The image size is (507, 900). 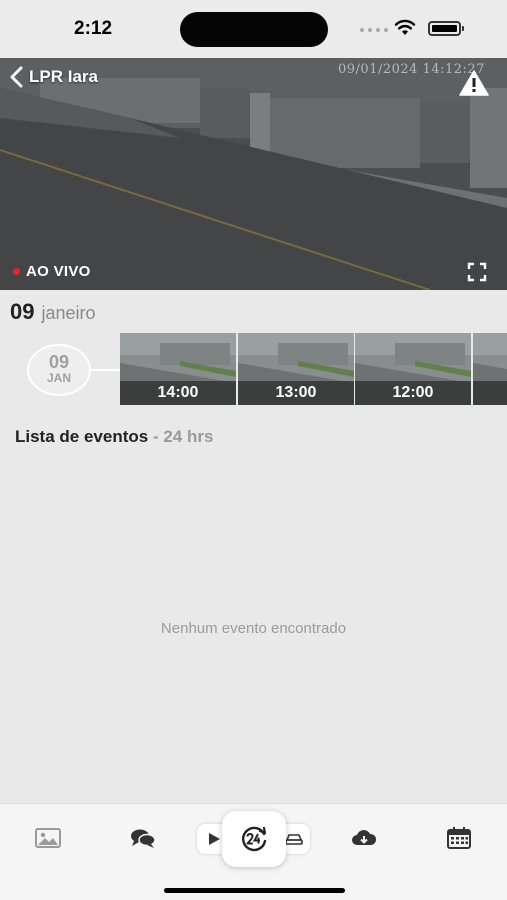 I want to click on status-bar: 2:12, so click(x=253, y=29).